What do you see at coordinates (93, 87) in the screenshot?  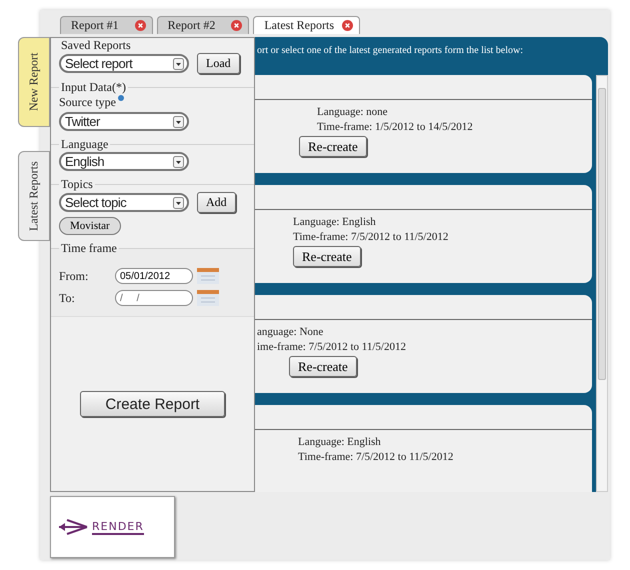 I see `fieldset-legend: Input Data(*)` at bounding box center [93, 87].